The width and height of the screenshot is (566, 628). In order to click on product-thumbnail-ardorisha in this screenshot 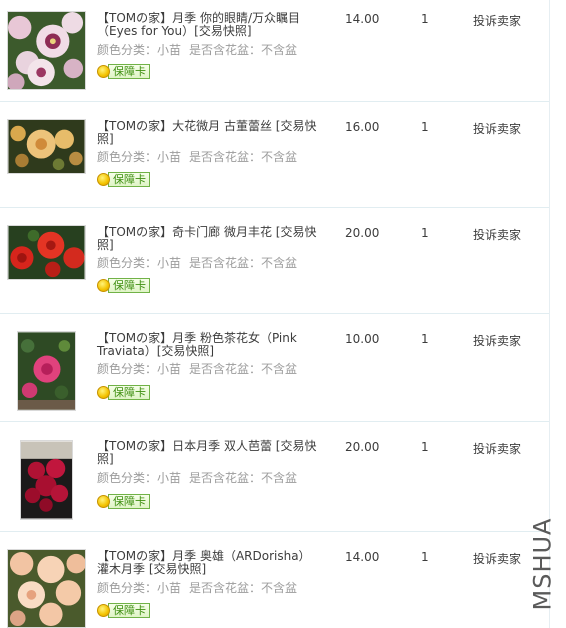, I will do `click(46, 588)`.